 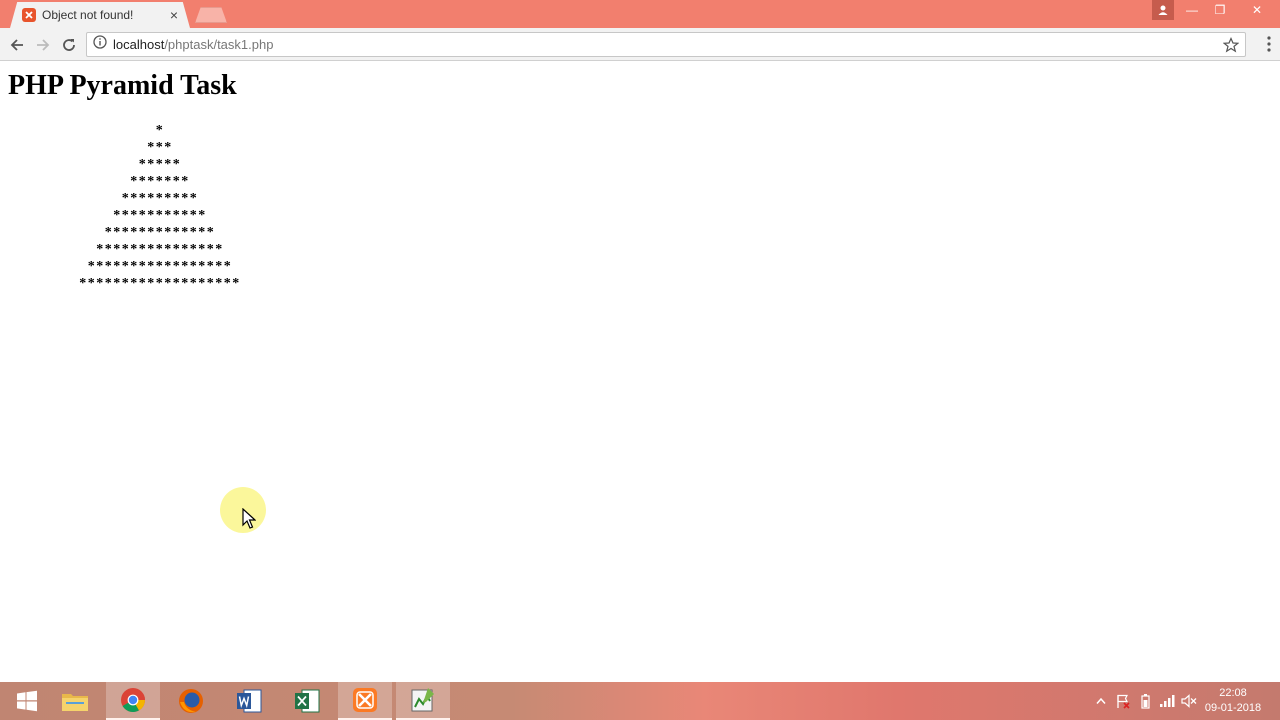 What do you see at coordinates (1231, 47) in the screenshot?
I see `bookmark-star-icon` at bounding box center [1231, 47].